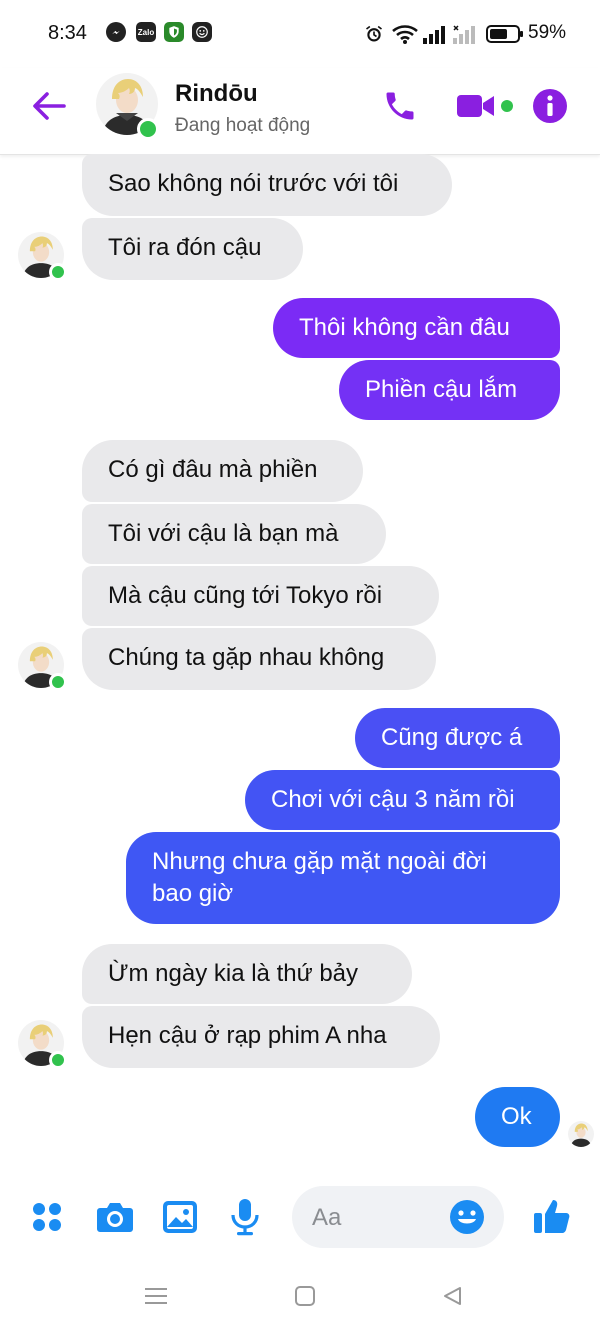 Image resolution: width=600 pixels, height=1333 pixels. What do you see at coordinates (192, 249) in the screenshot?
I see `message-bubble-incoming: Tôi ra đón cậu` at bounding box center [192, 249].